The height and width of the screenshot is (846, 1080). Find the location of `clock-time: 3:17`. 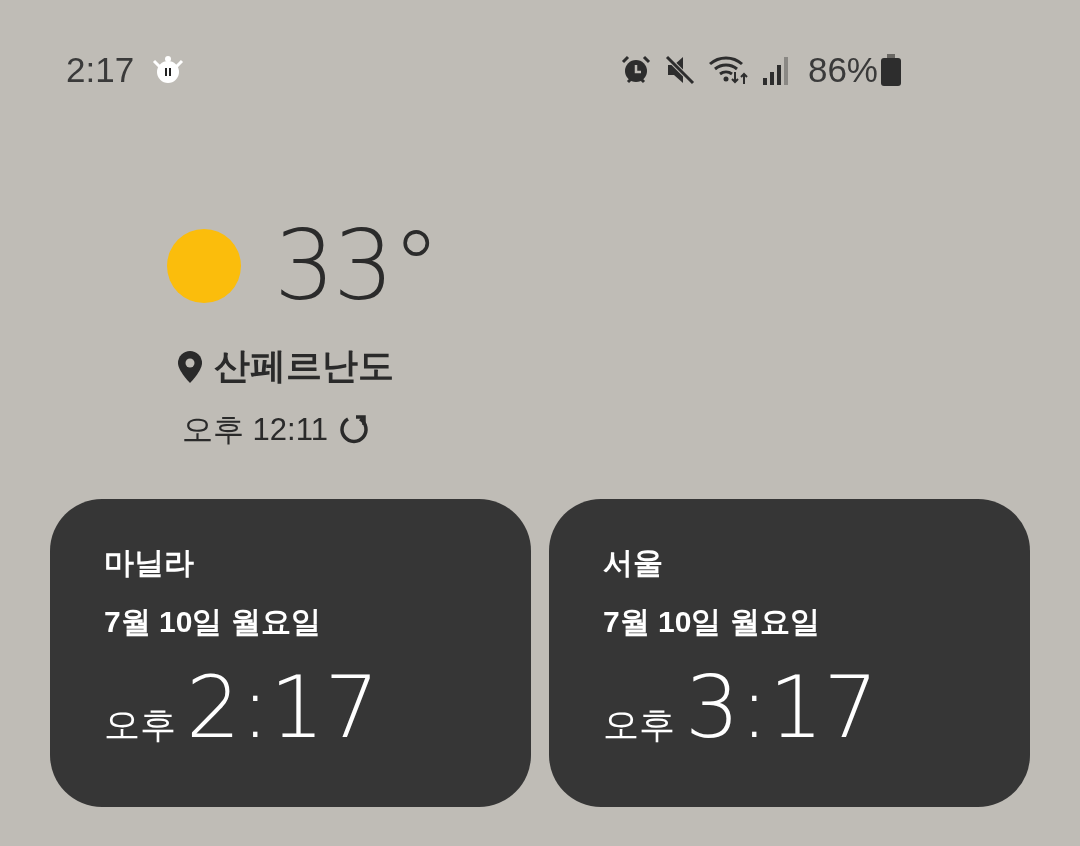

clock-time: 3:17 is located at coordinates (782, 707).